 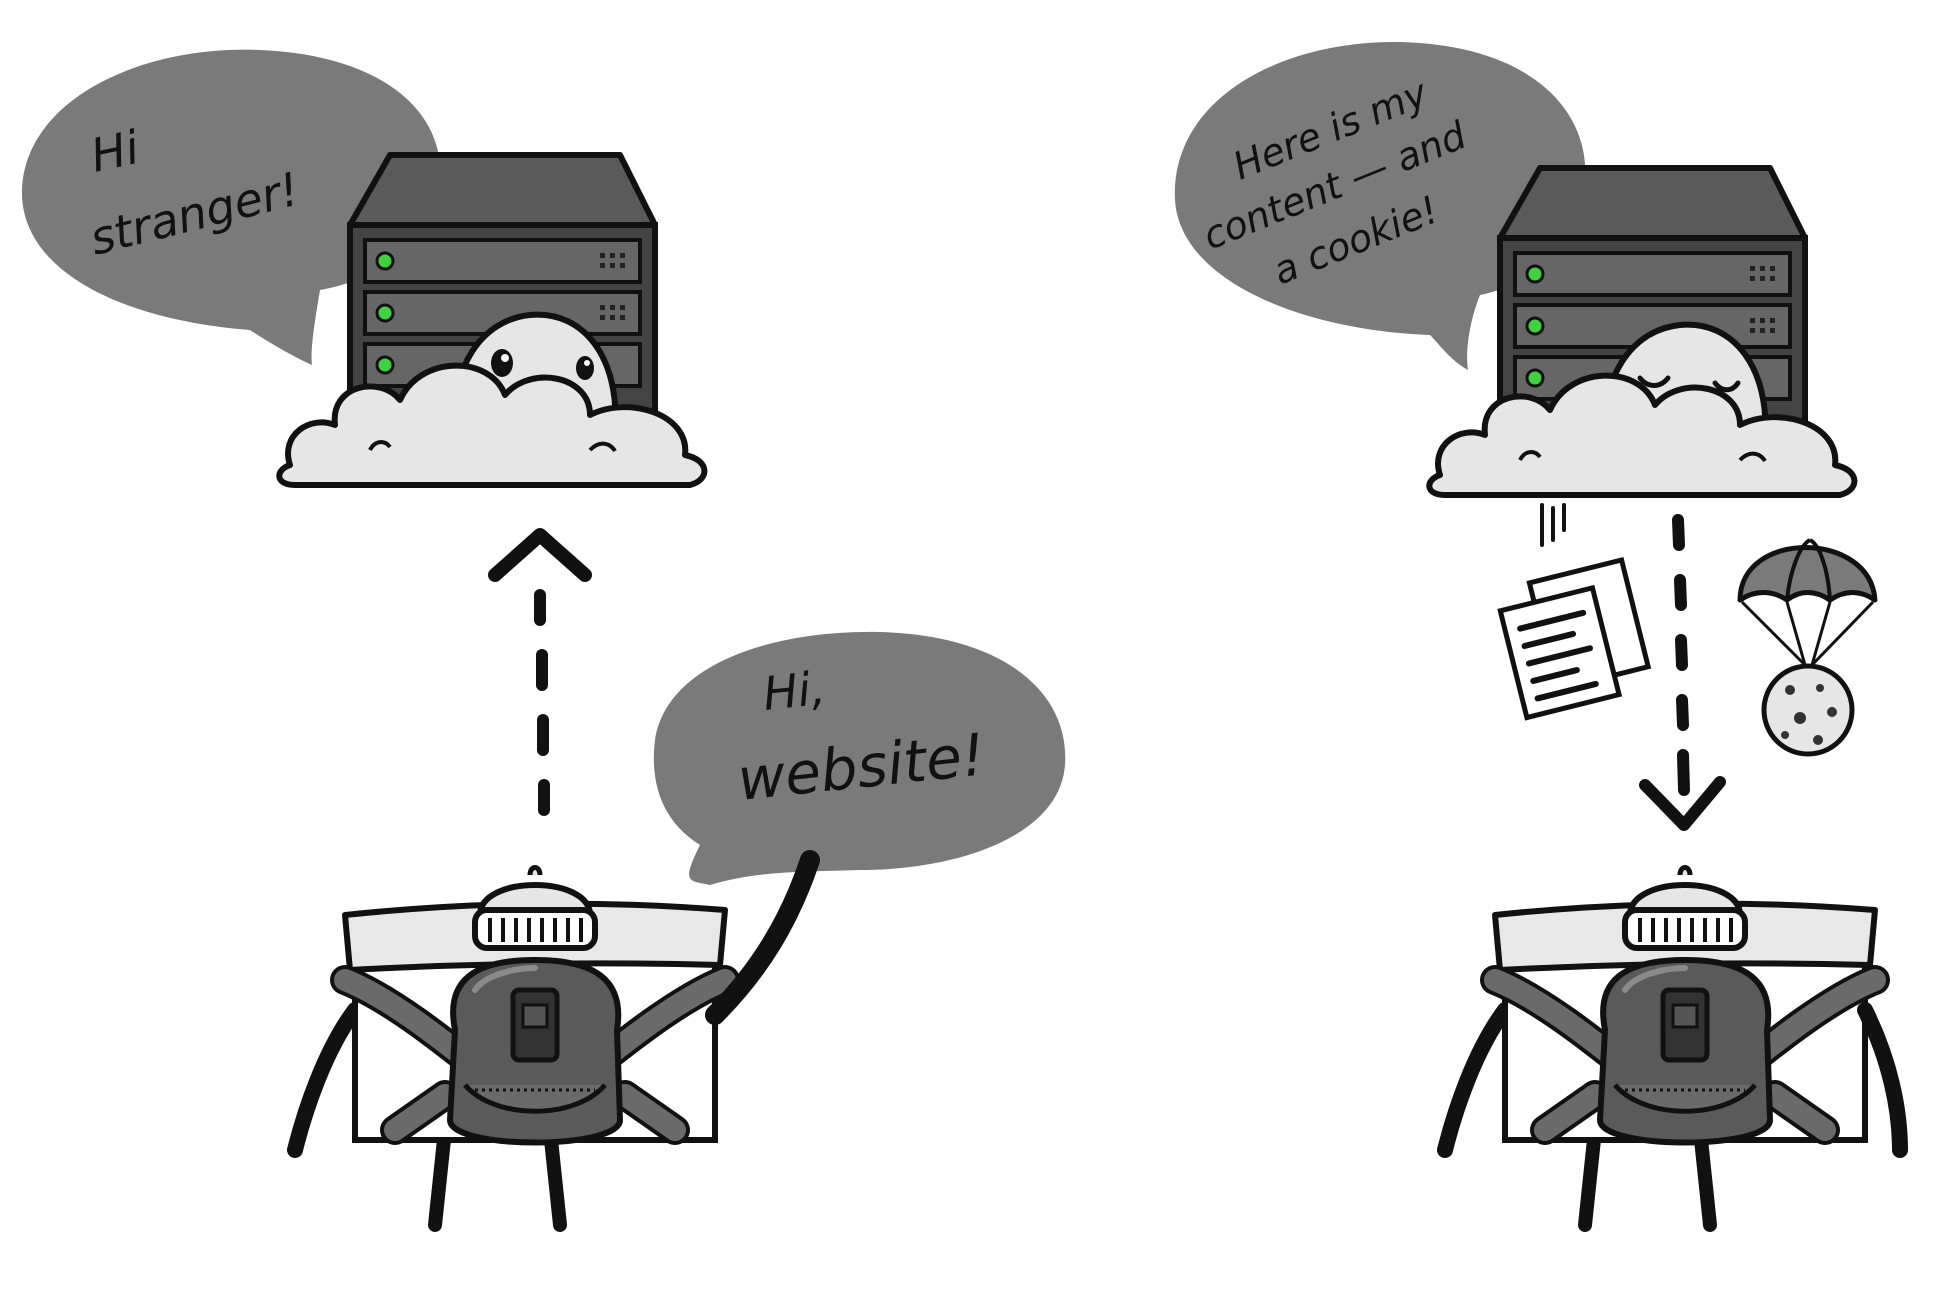 What do you see at coordinates (859, 758) in the screenshot?
I see `browser-speech-bubble: Hi, website!` at bounding box center [859, 758].